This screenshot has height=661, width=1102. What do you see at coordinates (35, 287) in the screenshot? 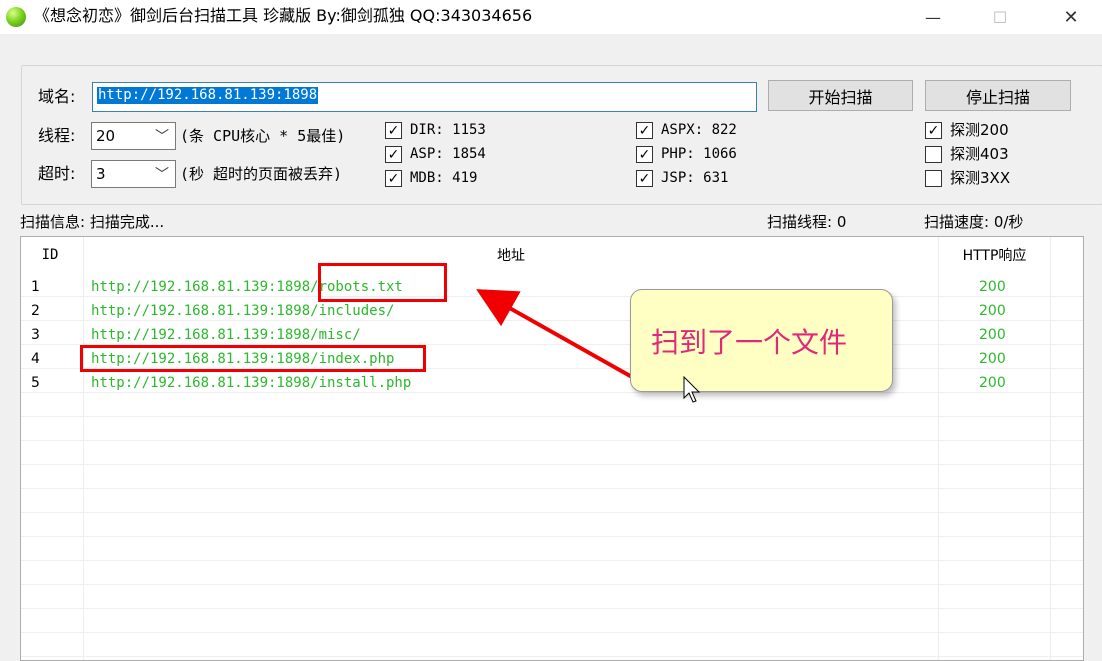
I see `table-row-id: 1` at bounding box center [35, 287].